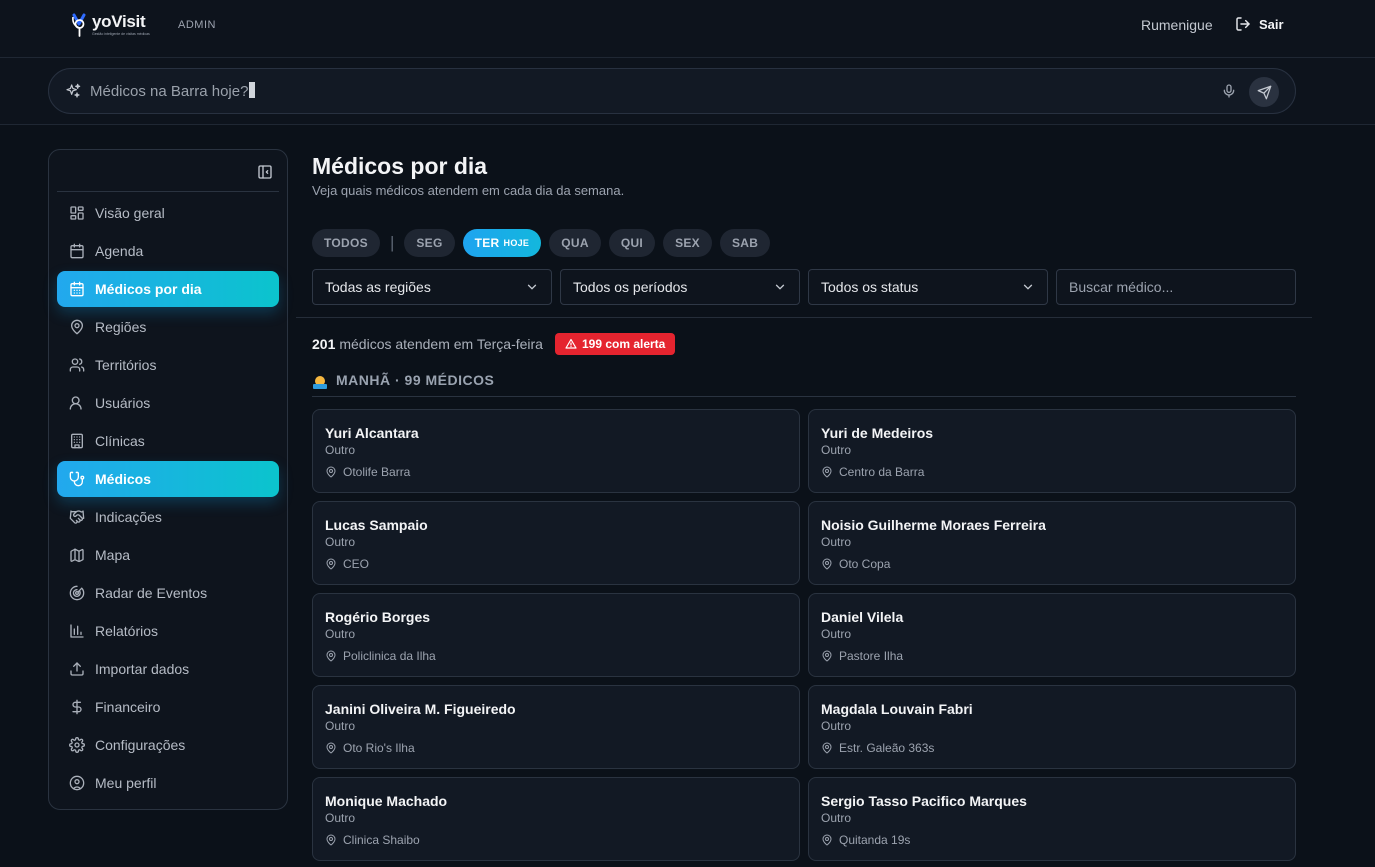 This screenshot has width=1375, height=867. Describe the element at coordinates (924, 801) in the screenshot. I see `doctor-name: Sergio Tasso Pacifico Marques` at that location.